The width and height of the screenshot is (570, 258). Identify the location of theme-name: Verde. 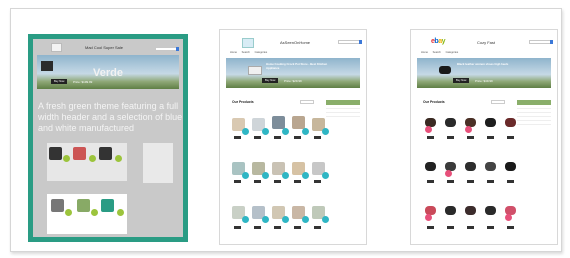
(108, 73).